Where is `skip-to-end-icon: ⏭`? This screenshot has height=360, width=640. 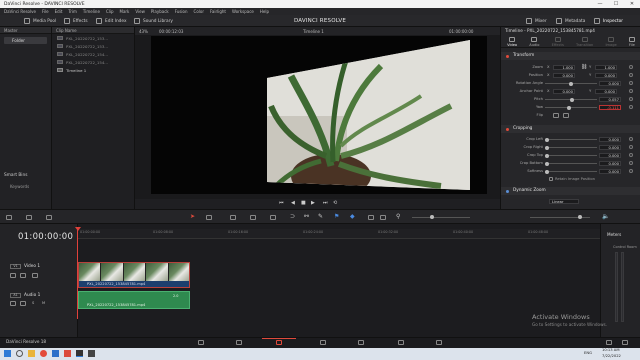
skip-to-end-icon: ⏭ is located at coordinates (325, 203).